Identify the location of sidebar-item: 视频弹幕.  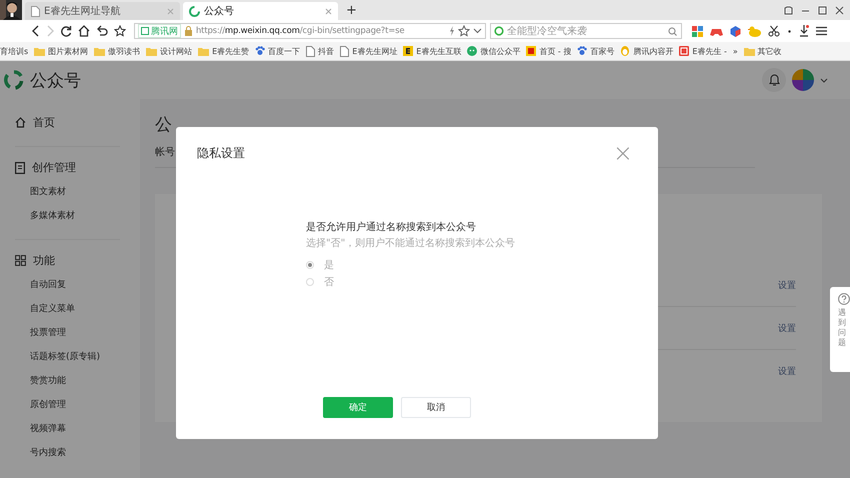
(67, 432).